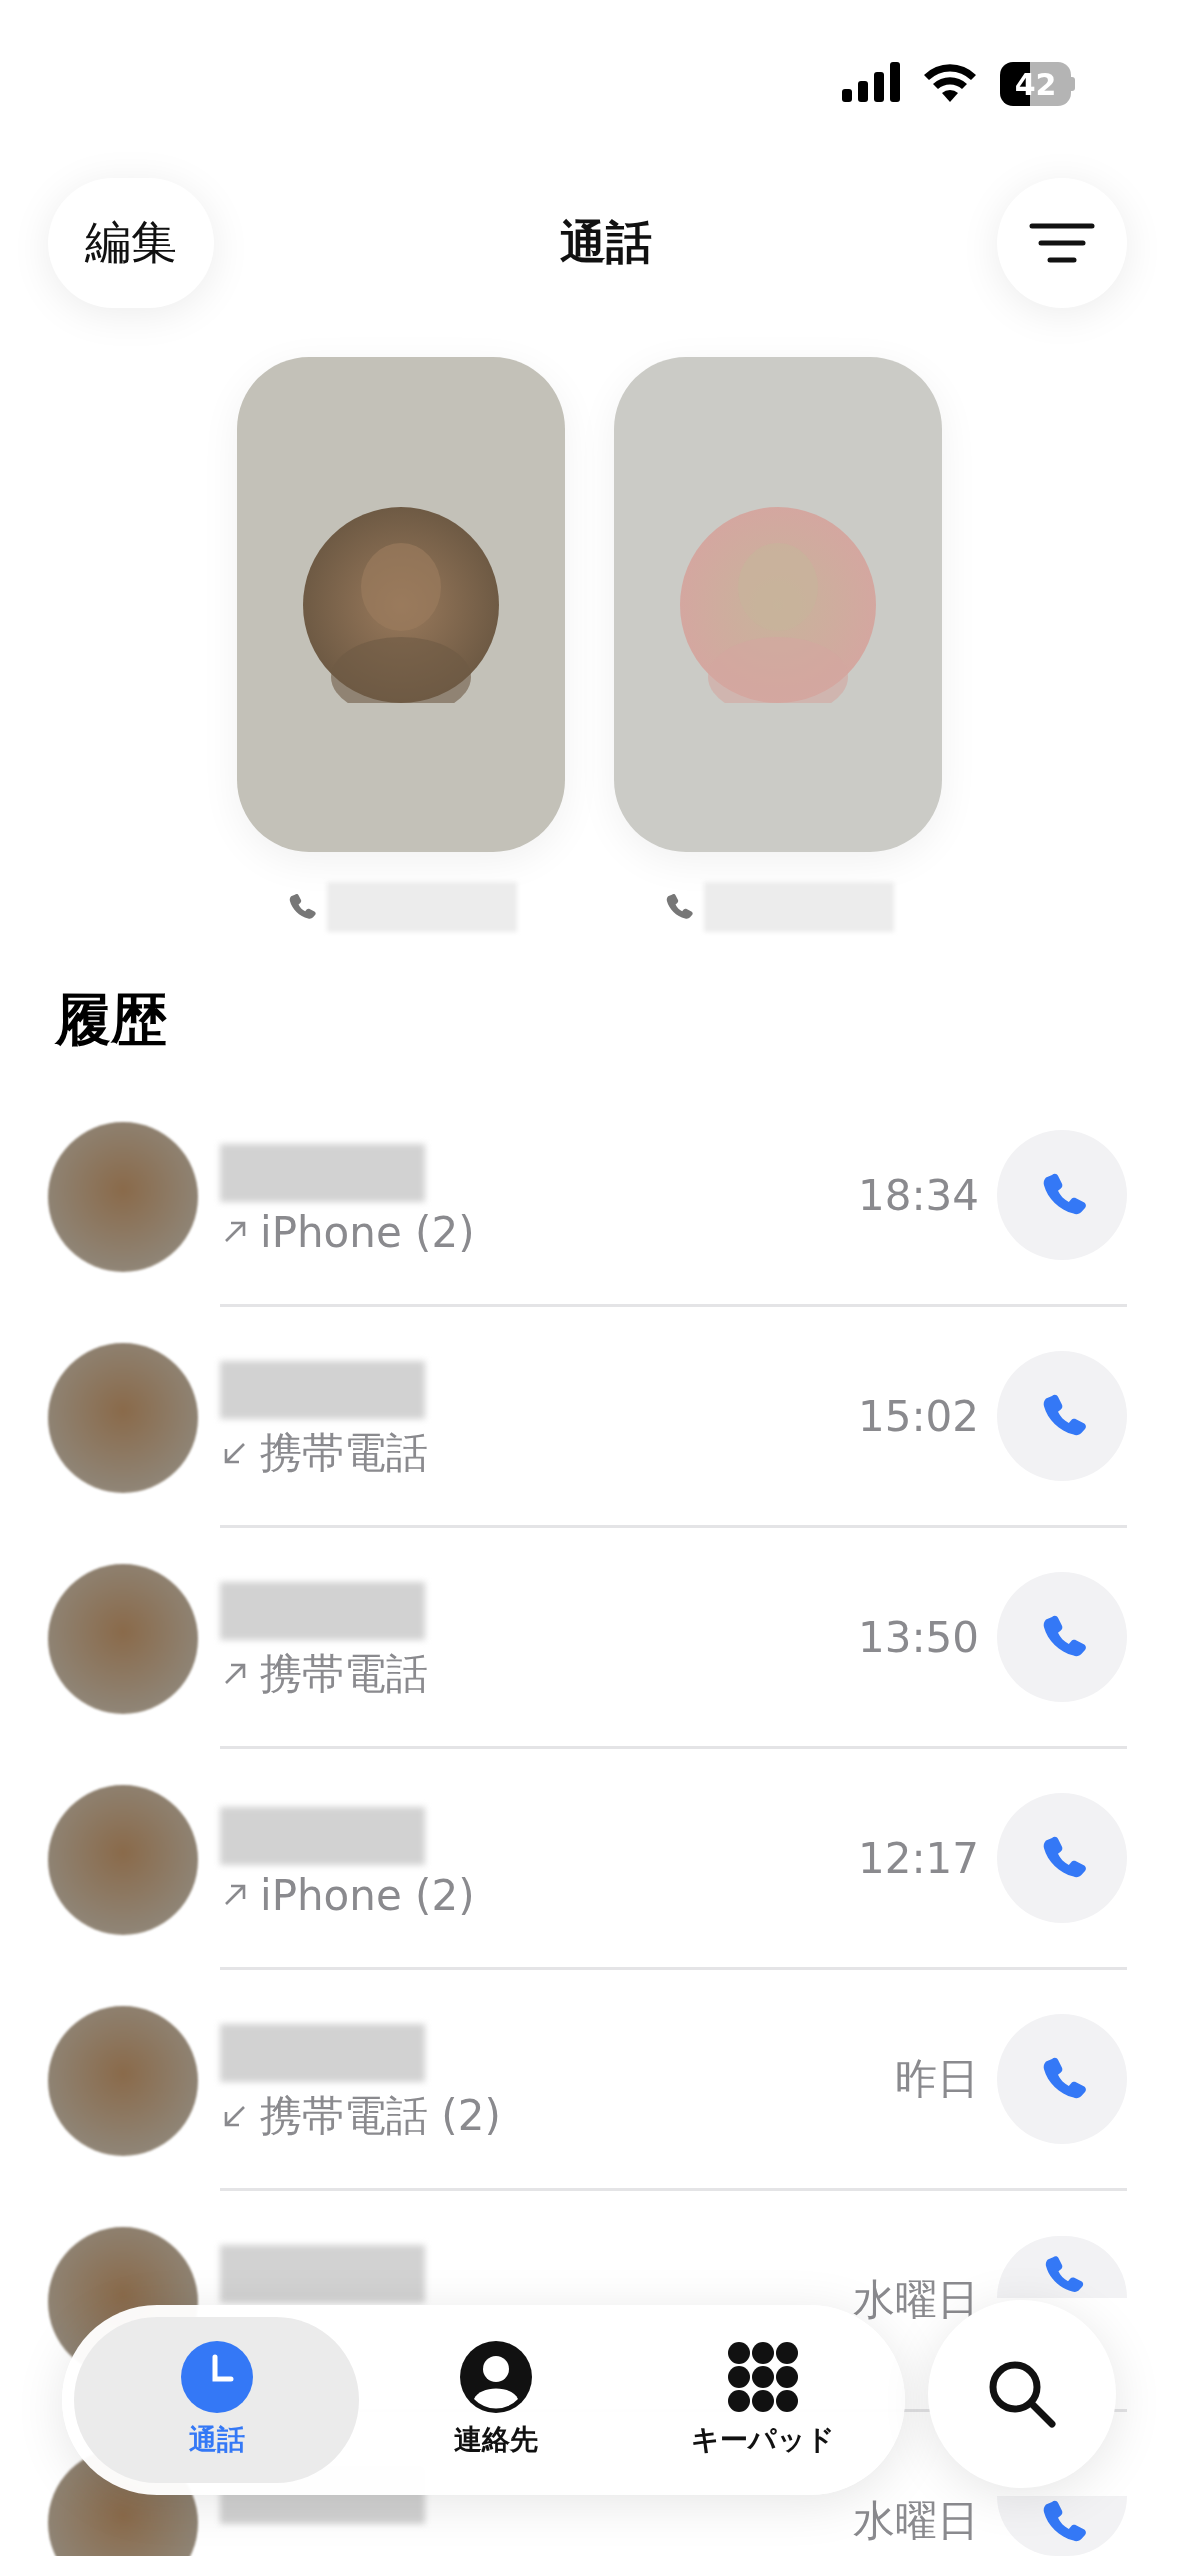 Image resolution: width=1179 pixels, height=2556 pixels. What do you see at coordinates (380, 2116) in the screenshot?
I see `call-type: 携帯電話 (2)` at bounding box center [380, 2116].